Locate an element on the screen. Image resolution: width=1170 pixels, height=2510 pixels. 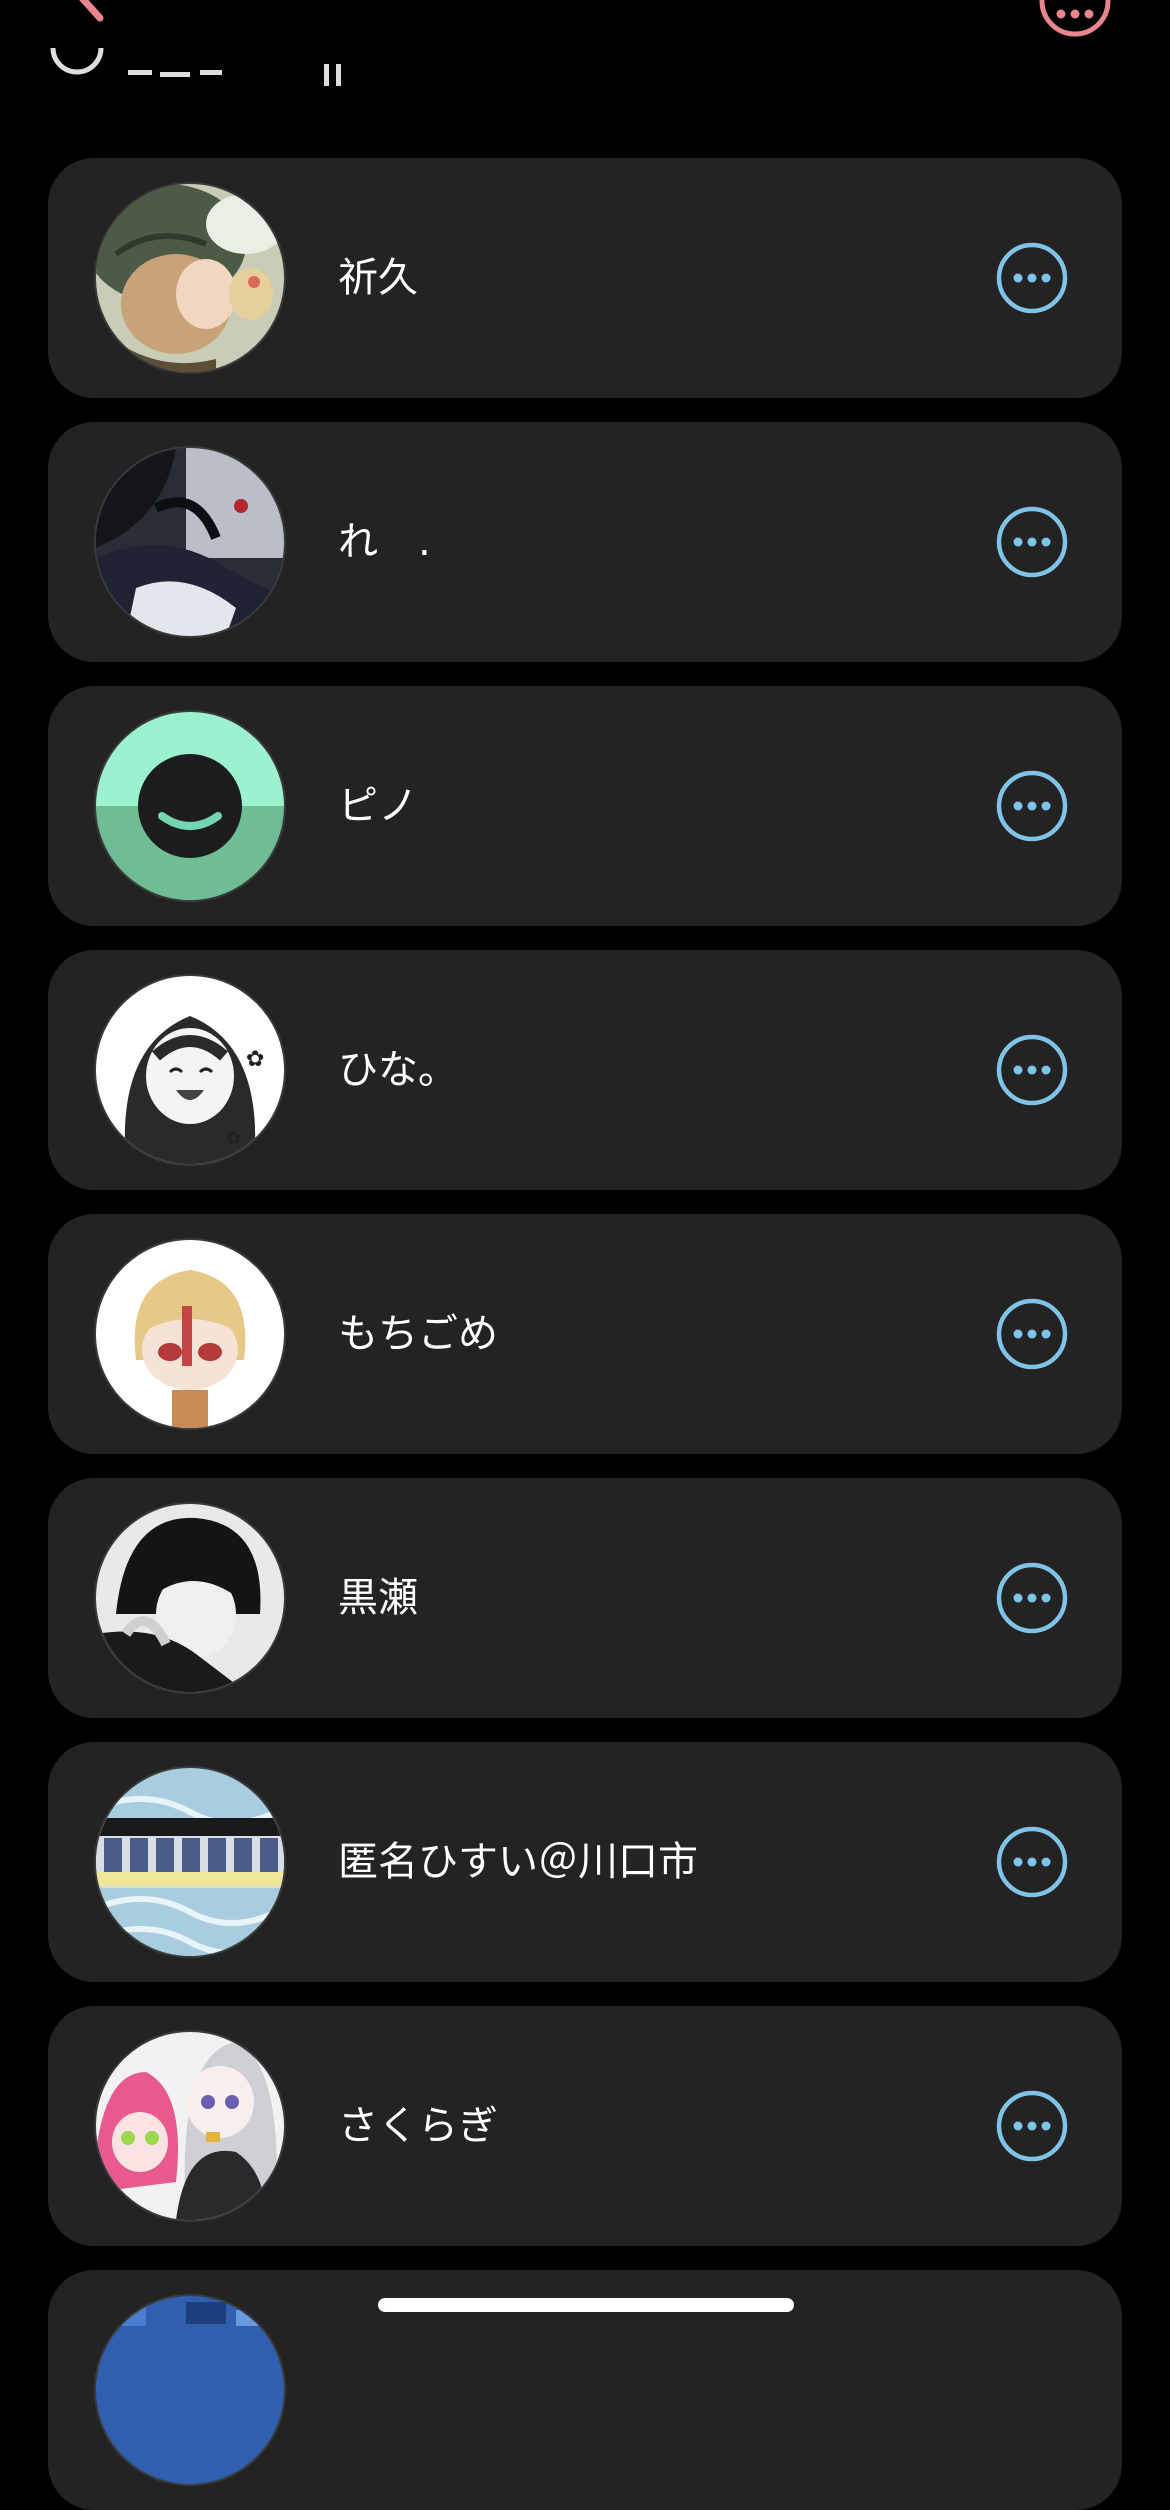
member-name: 匿名ひすい＠川口市 is located at coordinates (518, 1862).